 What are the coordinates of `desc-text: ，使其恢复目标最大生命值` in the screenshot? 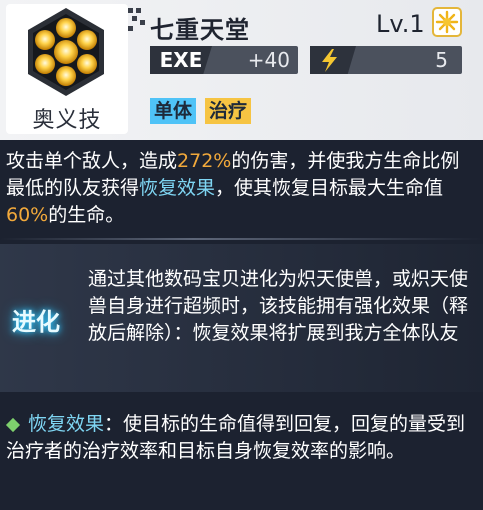 It's located at (329, 188).